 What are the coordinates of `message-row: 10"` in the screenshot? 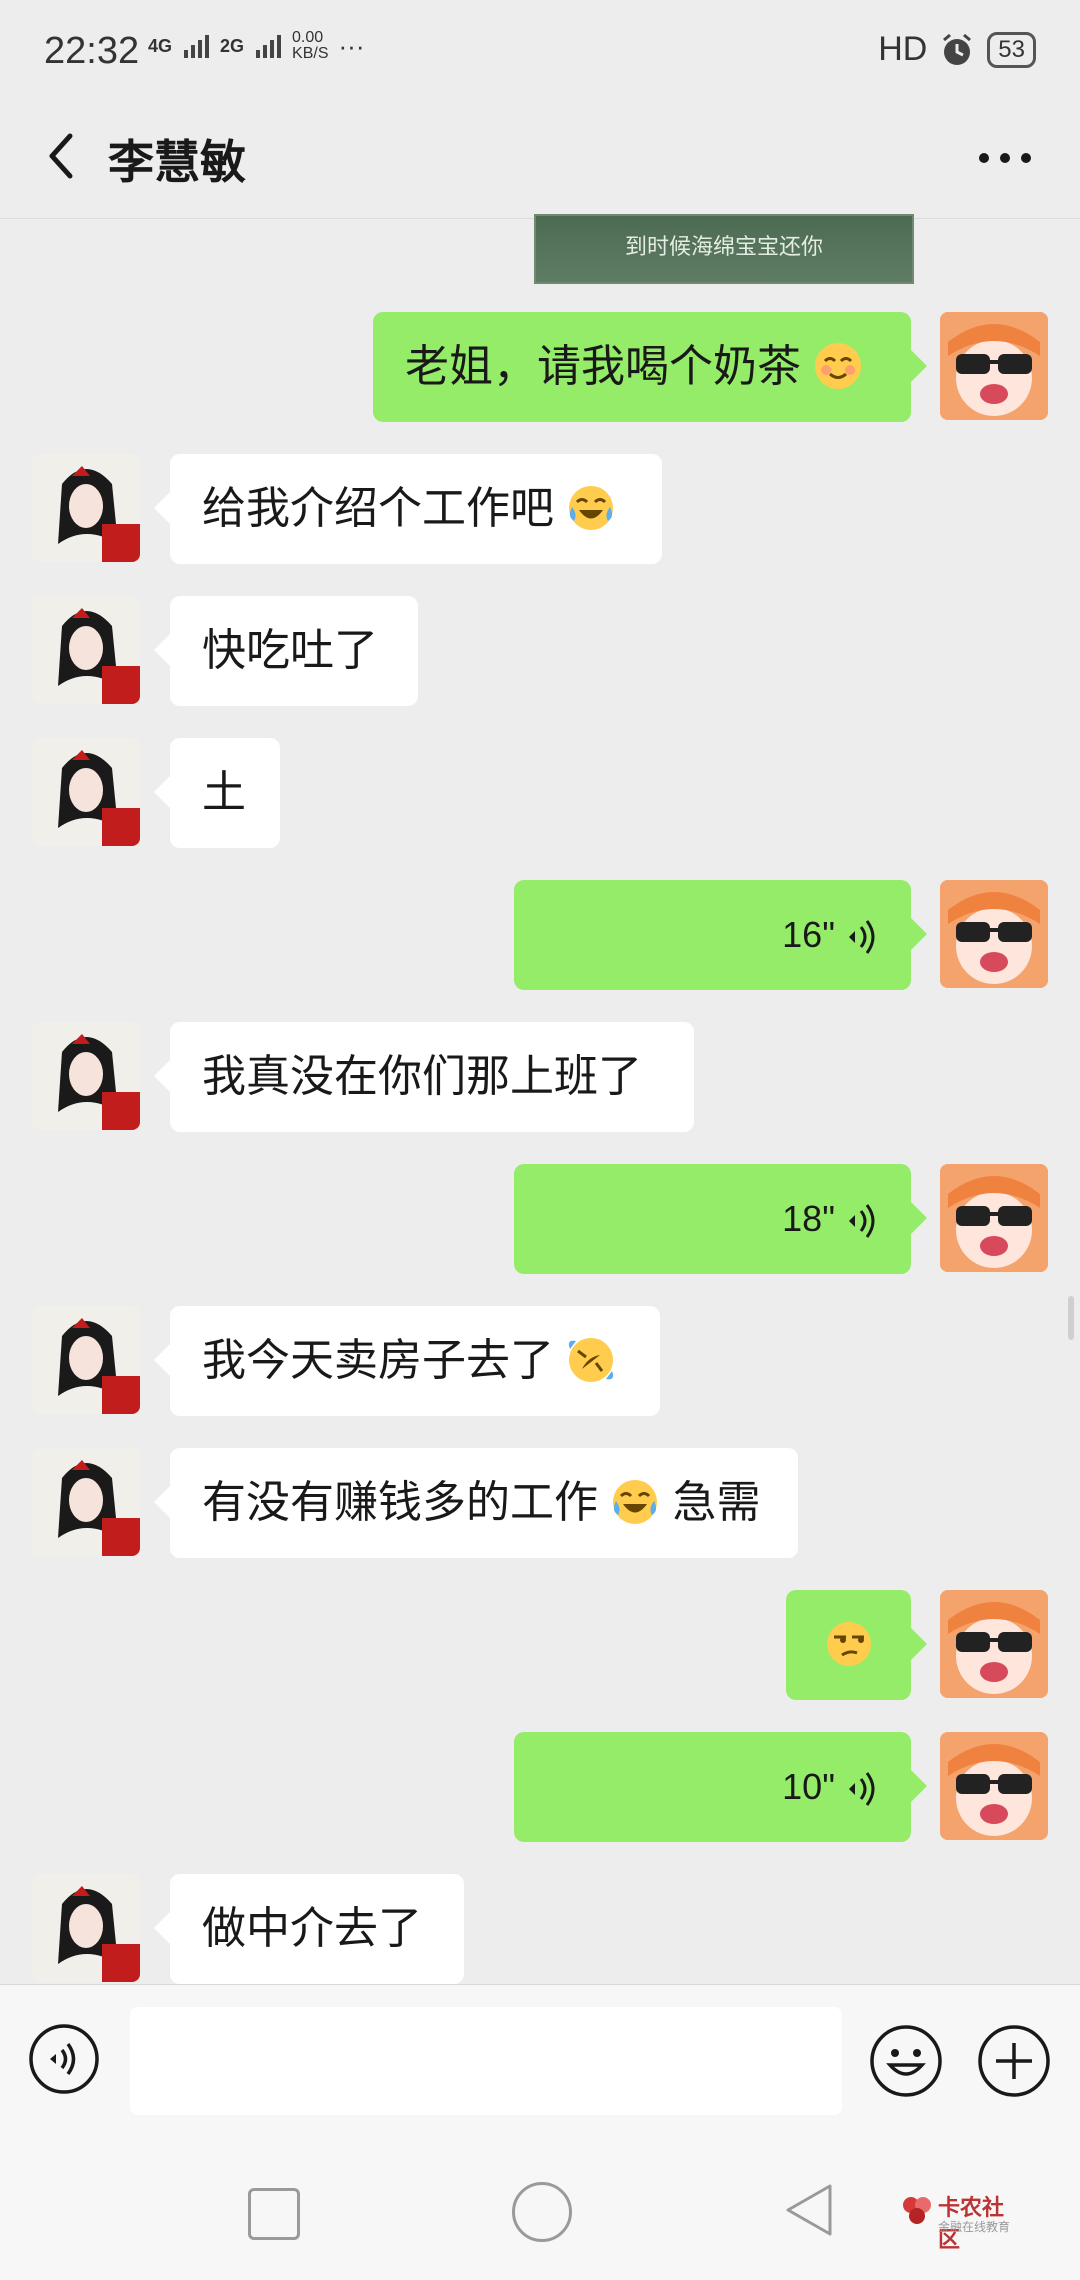 It's located at (540, 1787).